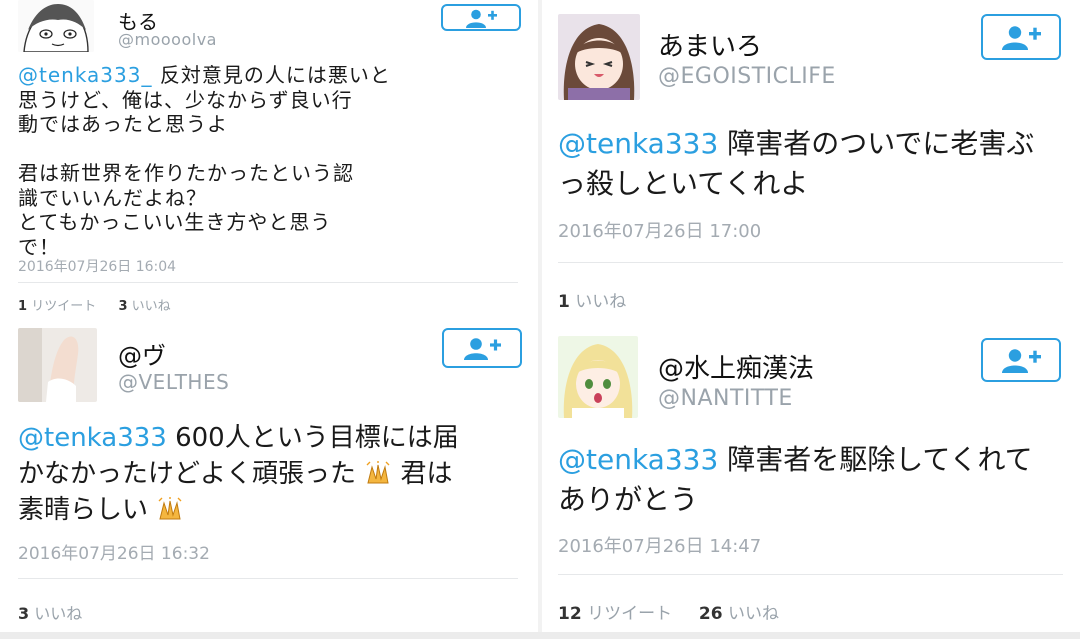 This screenshot has height=639, width=1080. What do you see at coordinates (173, 382) in the screenshot?
I see `user-handle: @VELTHES` at bounding box center [173, 382].